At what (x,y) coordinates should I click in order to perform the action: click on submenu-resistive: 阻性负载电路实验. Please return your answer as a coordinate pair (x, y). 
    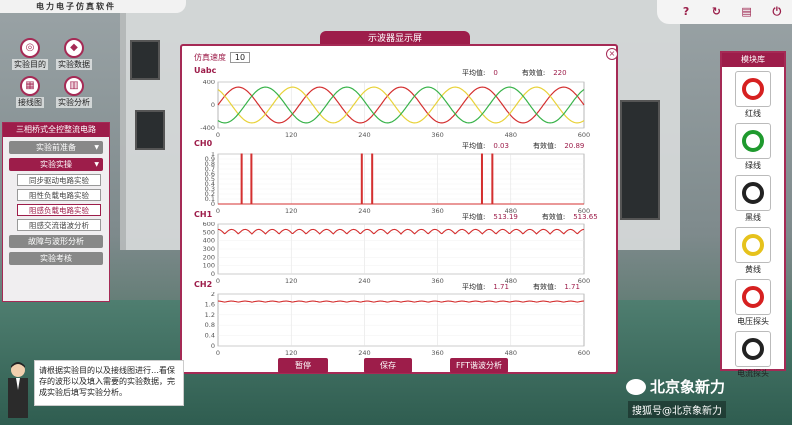
    Looking at the image, I should click on (59, 195).